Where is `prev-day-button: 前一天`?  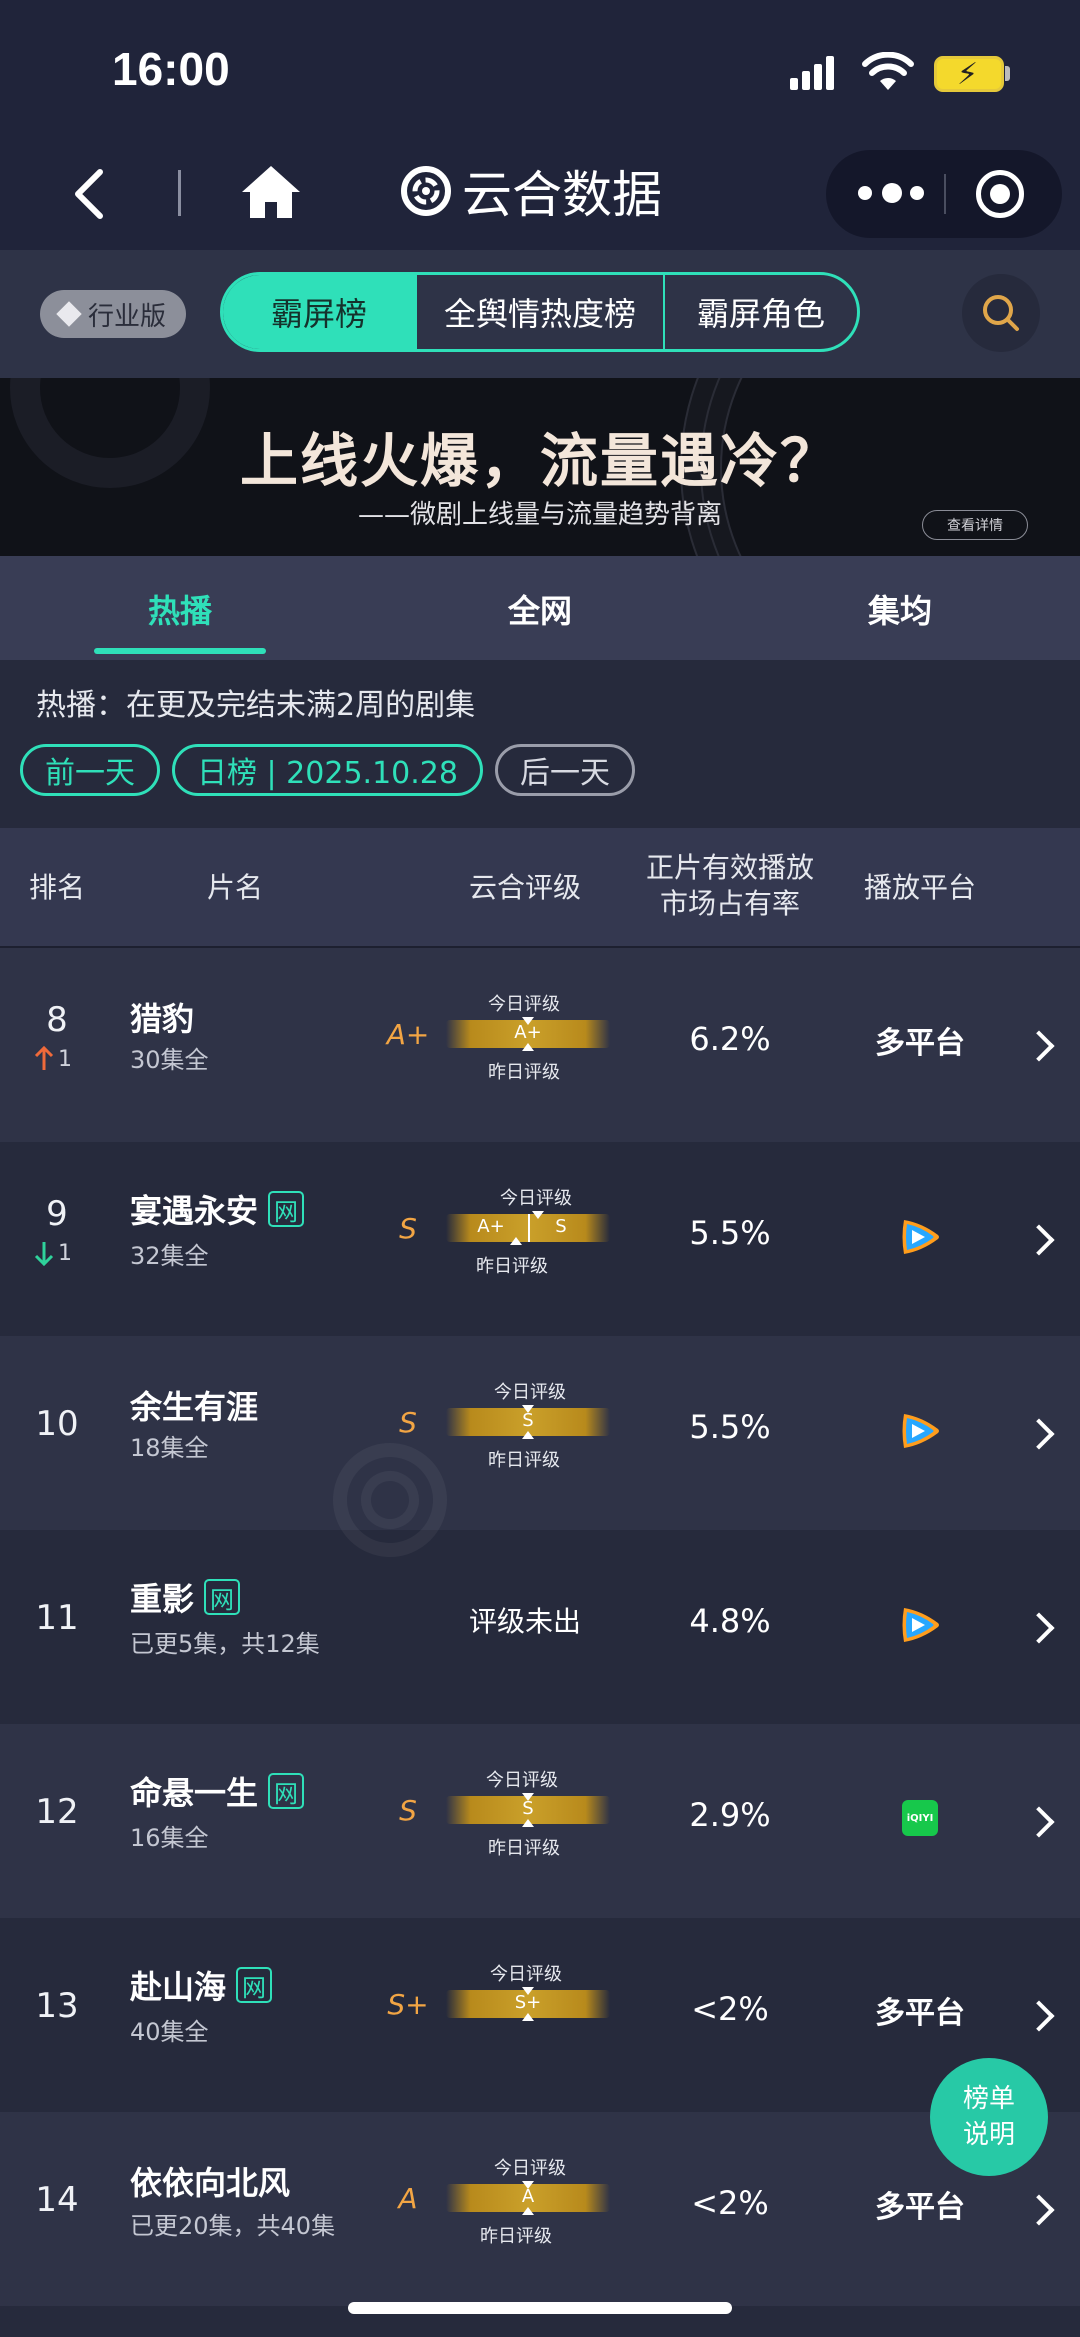 prev-day-button: 前一天 is located at coordinates (90, 770).